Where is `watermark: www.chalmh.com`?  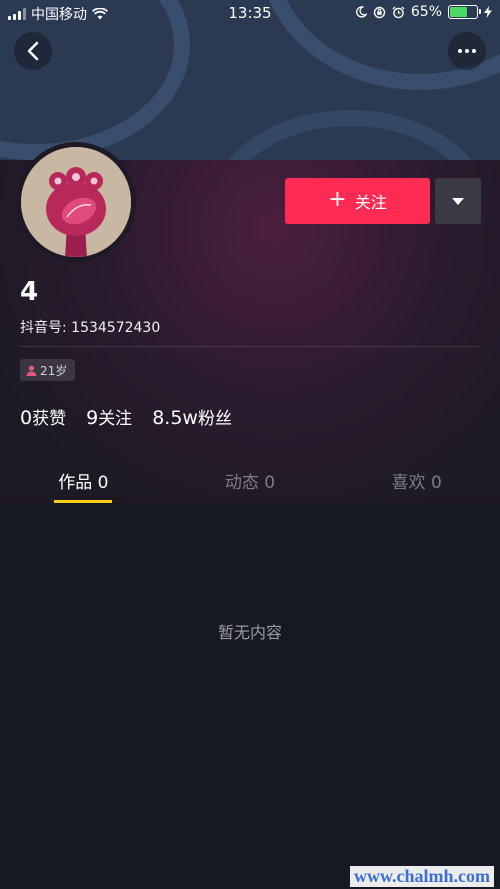 watermark: www.chalmh.com is located at coordinates (422, 876).